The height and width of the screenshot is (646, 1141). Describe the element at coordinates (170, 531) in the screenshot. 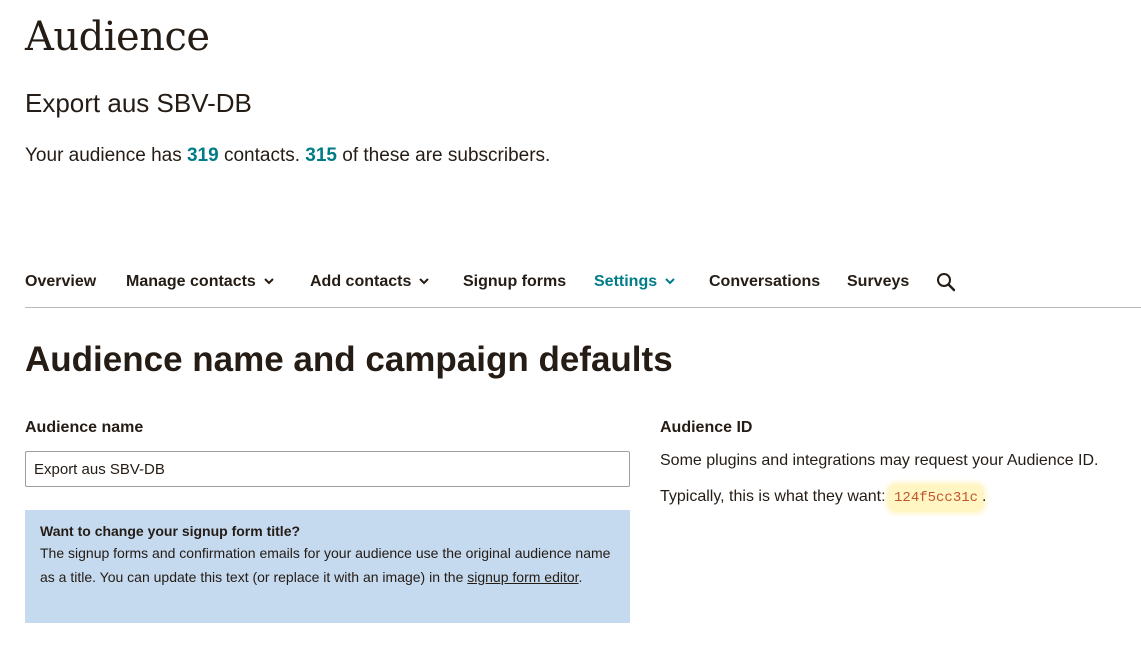

I see `notice-title: Want to change your signup form title?` at that location.